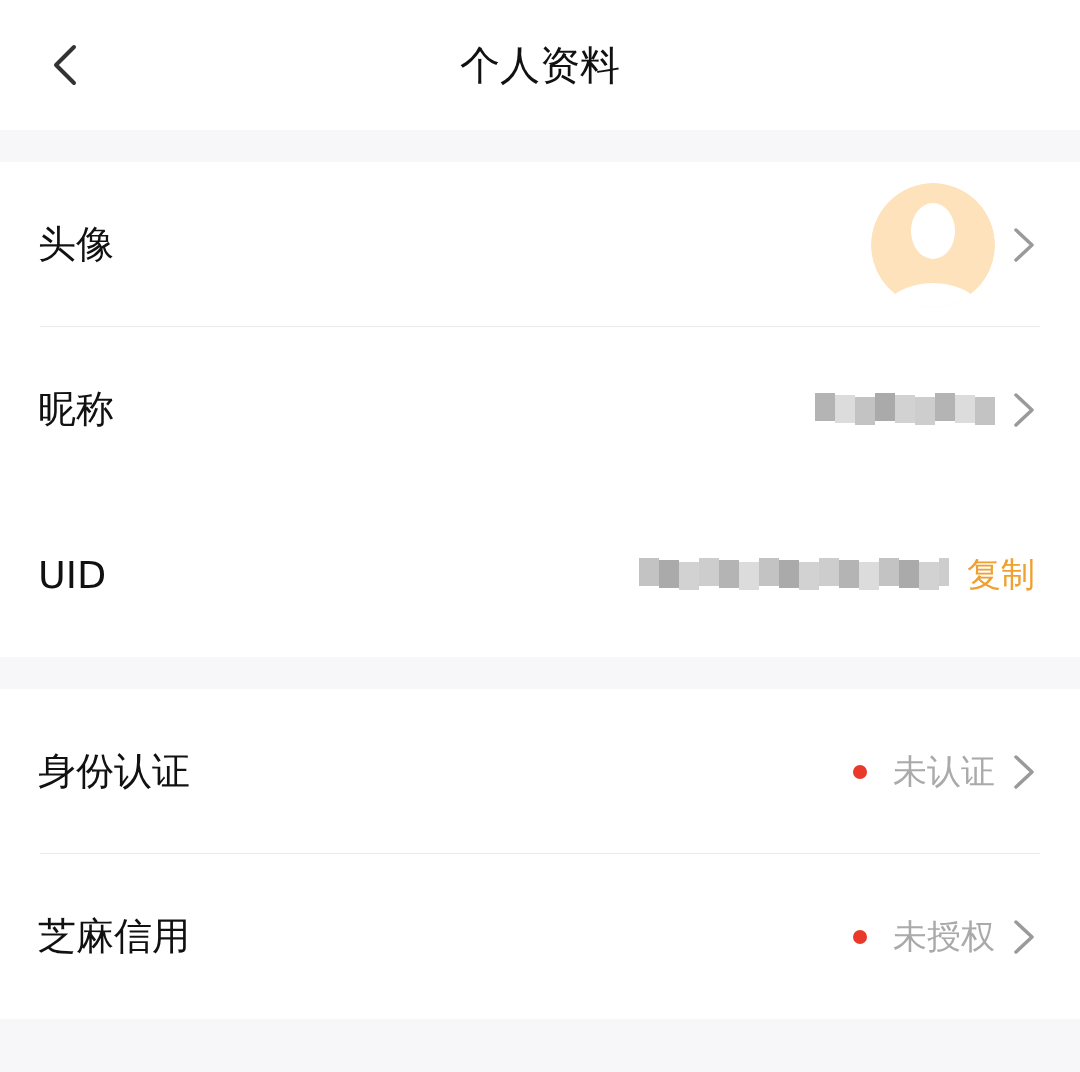  What do you see at coordinates (72, 574) in the screenshot?
I see `row-label: UID` at bounding box center [72, 574].